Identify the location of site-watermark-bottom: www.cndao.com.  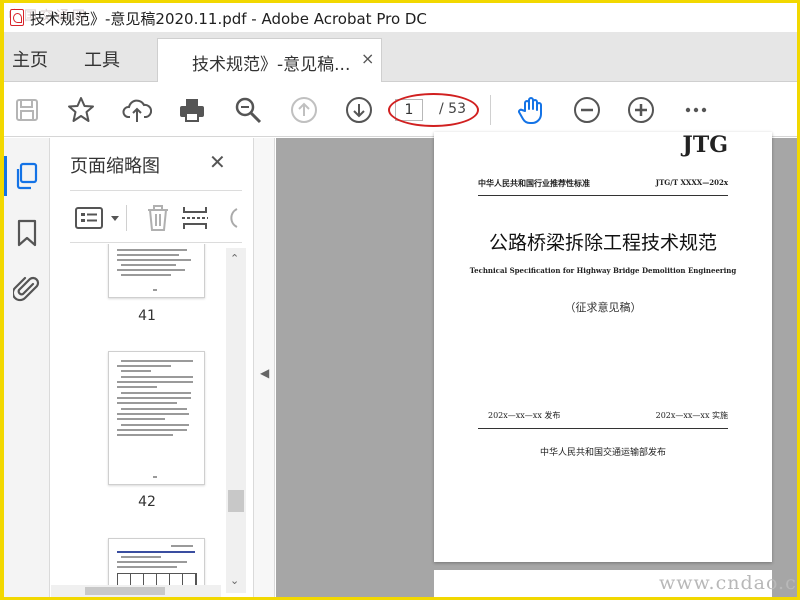
(728, 583).